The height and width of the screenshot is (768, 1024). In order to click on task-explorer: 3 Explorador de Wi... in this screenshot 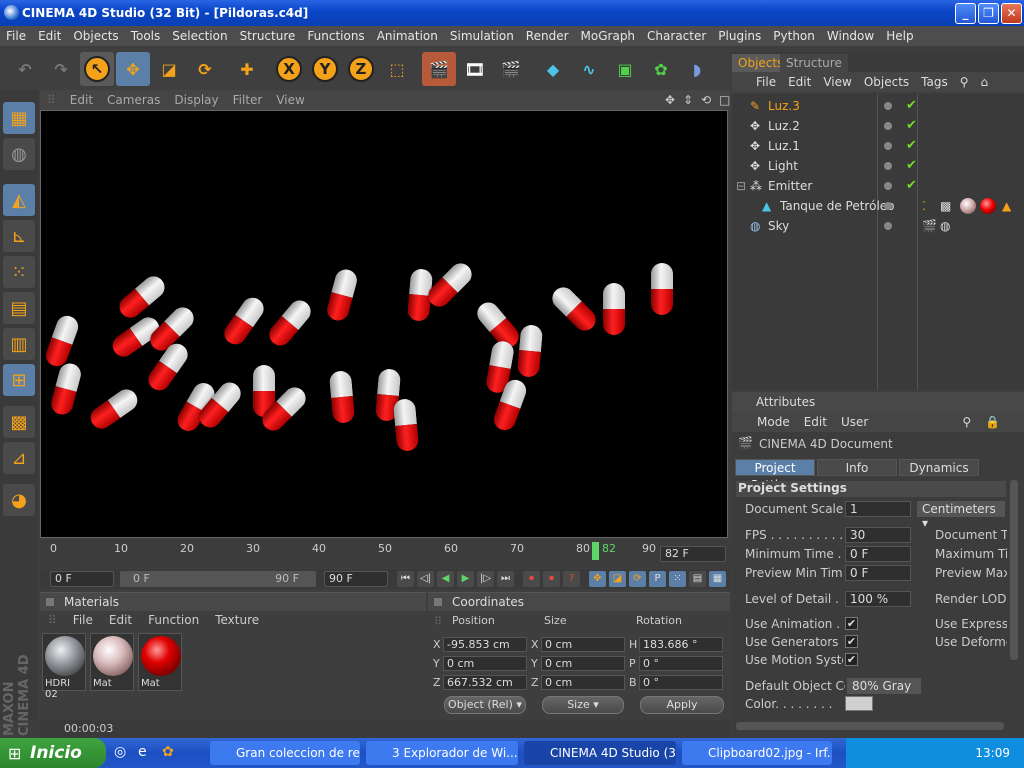, I will do `click(442, 753)`.